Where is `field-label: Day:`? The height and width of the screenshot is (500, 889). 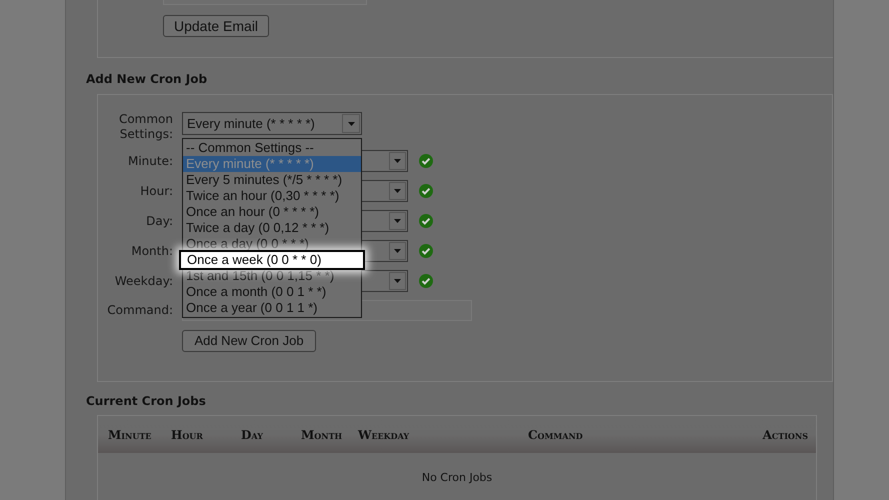
field-label: Day: is located at coordinates (159, 221).